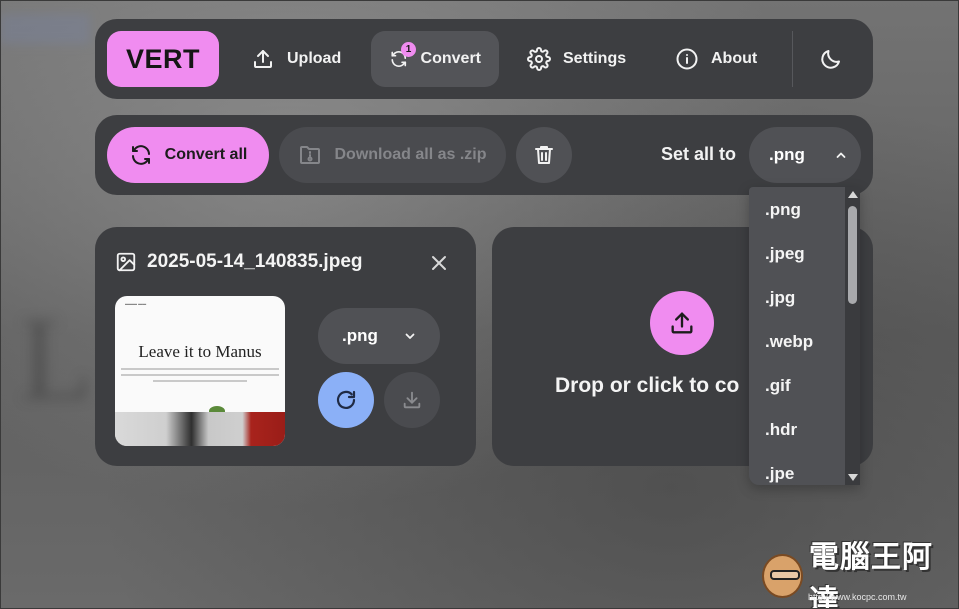 Image resolution: width=959 pixels, height=609 pixels. Describe the element at coordinates (792, 59) in the screenshot. I see `nav-divider` at that location.